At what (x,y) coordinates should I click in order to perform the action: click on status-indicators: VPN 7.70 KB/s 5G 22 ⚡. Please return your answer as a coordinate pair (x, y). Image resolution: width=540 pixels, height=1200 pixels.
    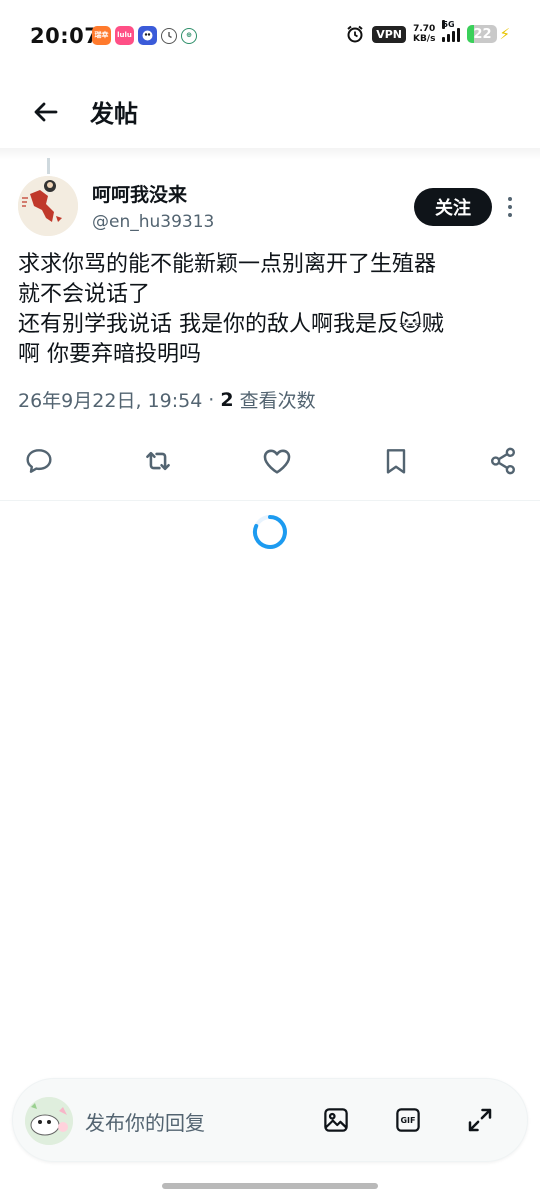
    Looking at the image, I should click on (427, 32).